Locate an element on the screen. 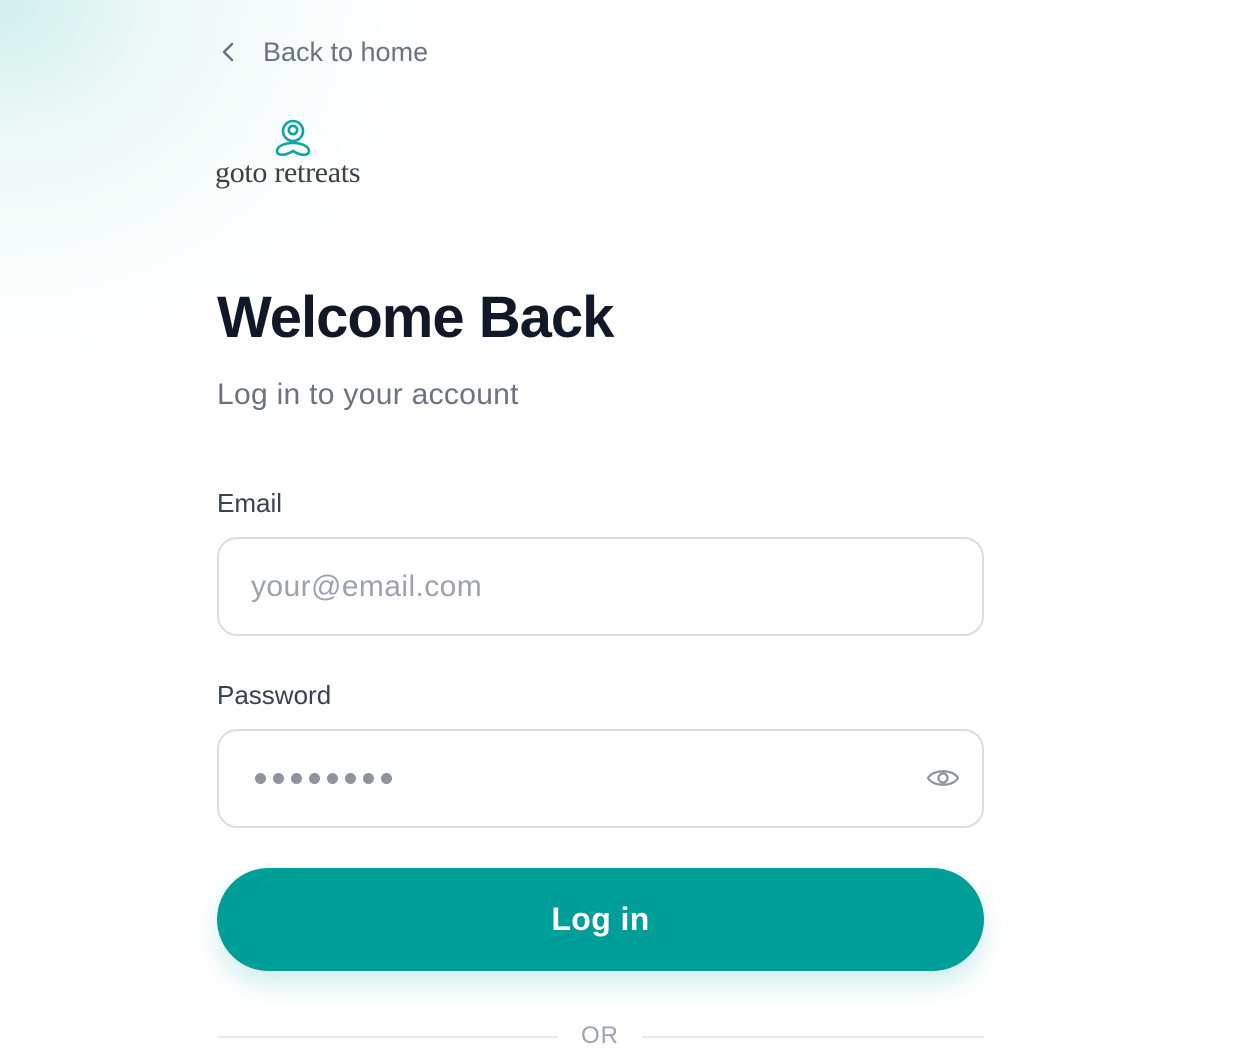 The height and width of the screenshot is (1060, 1260). password-field is located at coordinates (600, 778).